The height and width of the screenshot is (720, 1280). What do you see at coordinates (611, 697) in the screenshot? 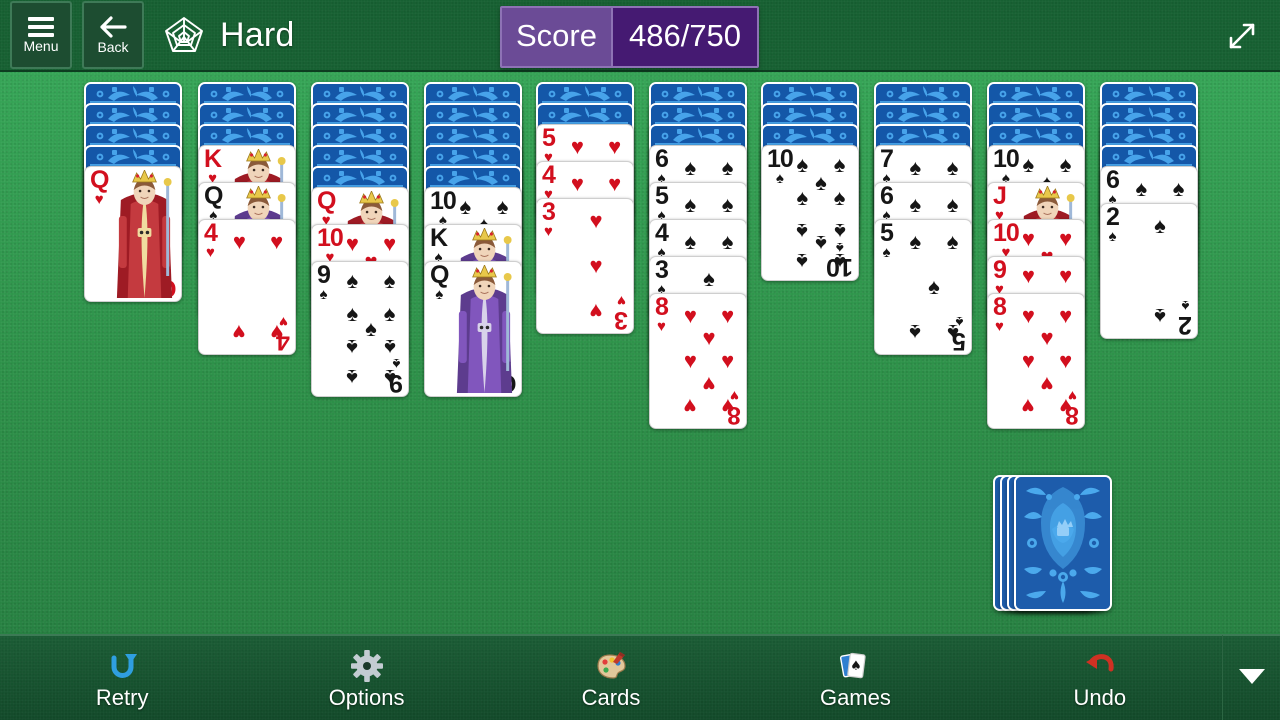
I see `cards-label: Cards` at bounding box center [611, 697].